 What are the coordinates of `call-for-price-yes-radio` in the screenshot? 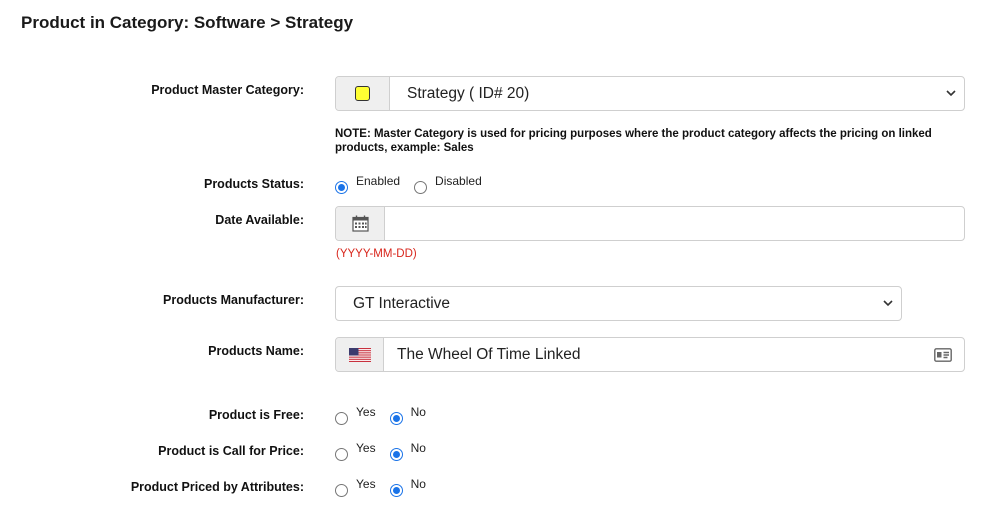 It's located at (341, 454).